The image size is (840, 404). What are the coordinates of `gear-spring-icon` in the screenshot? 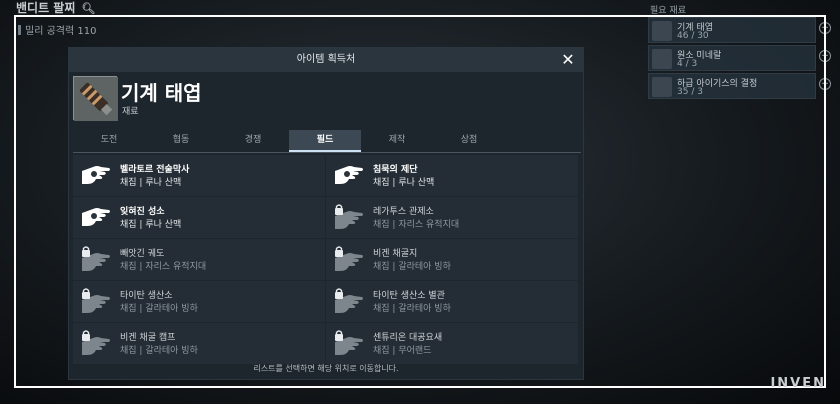 It's located at (95, 98).